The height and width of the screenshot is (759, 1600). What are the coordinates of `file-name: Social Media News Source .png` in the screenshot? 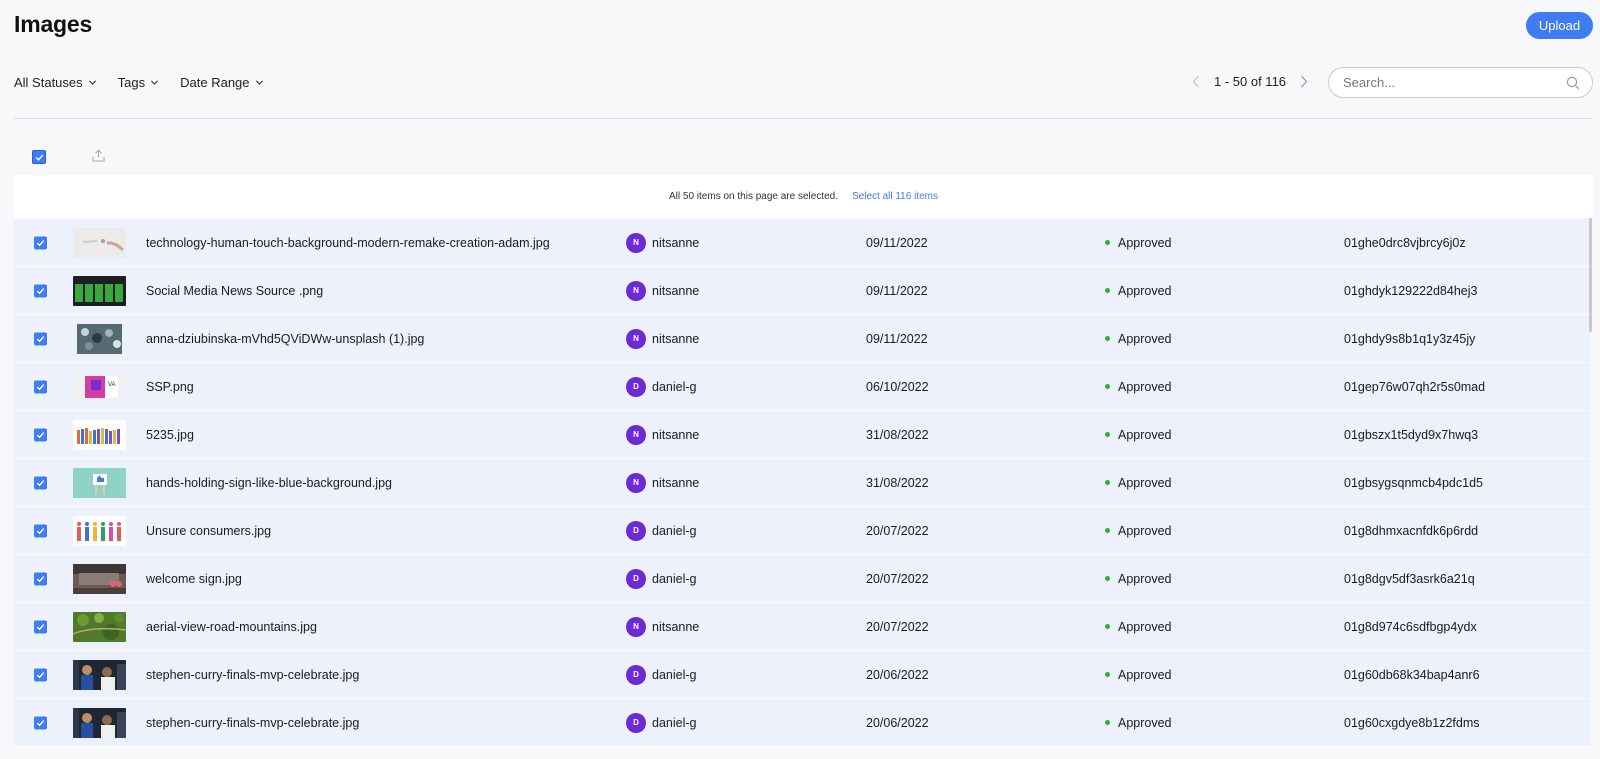 It's located at (234, 291).